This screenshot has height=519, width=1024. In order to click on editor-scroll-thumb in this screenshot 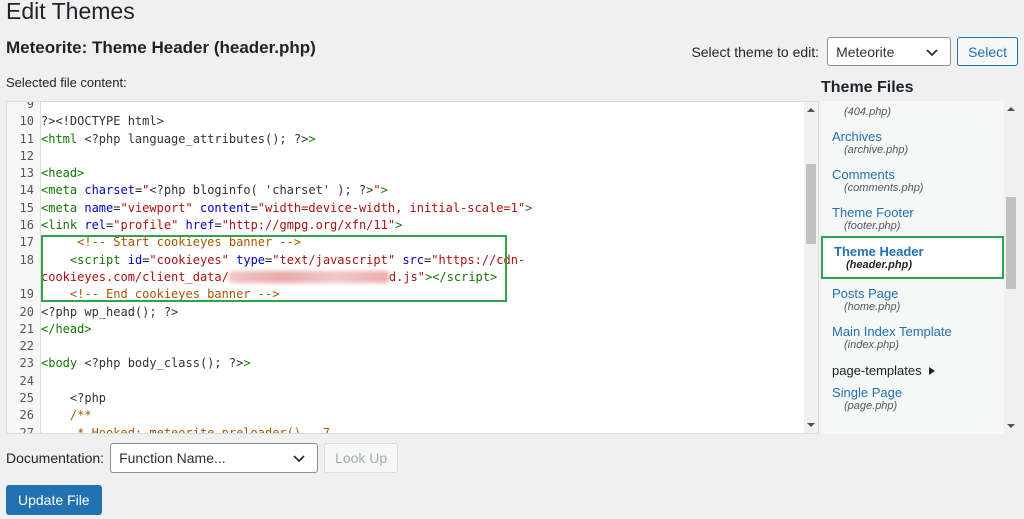, I will do `click(811, 204)`.